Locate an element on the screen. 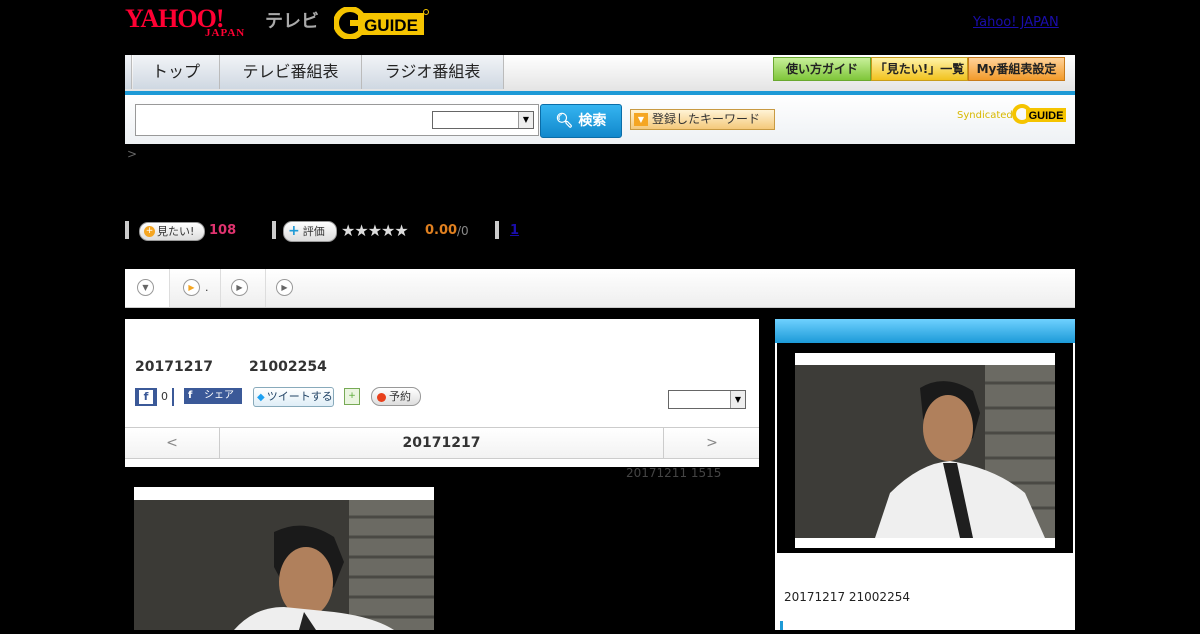  search-icon: 🔍︎ is located at coordinates (564, 121).